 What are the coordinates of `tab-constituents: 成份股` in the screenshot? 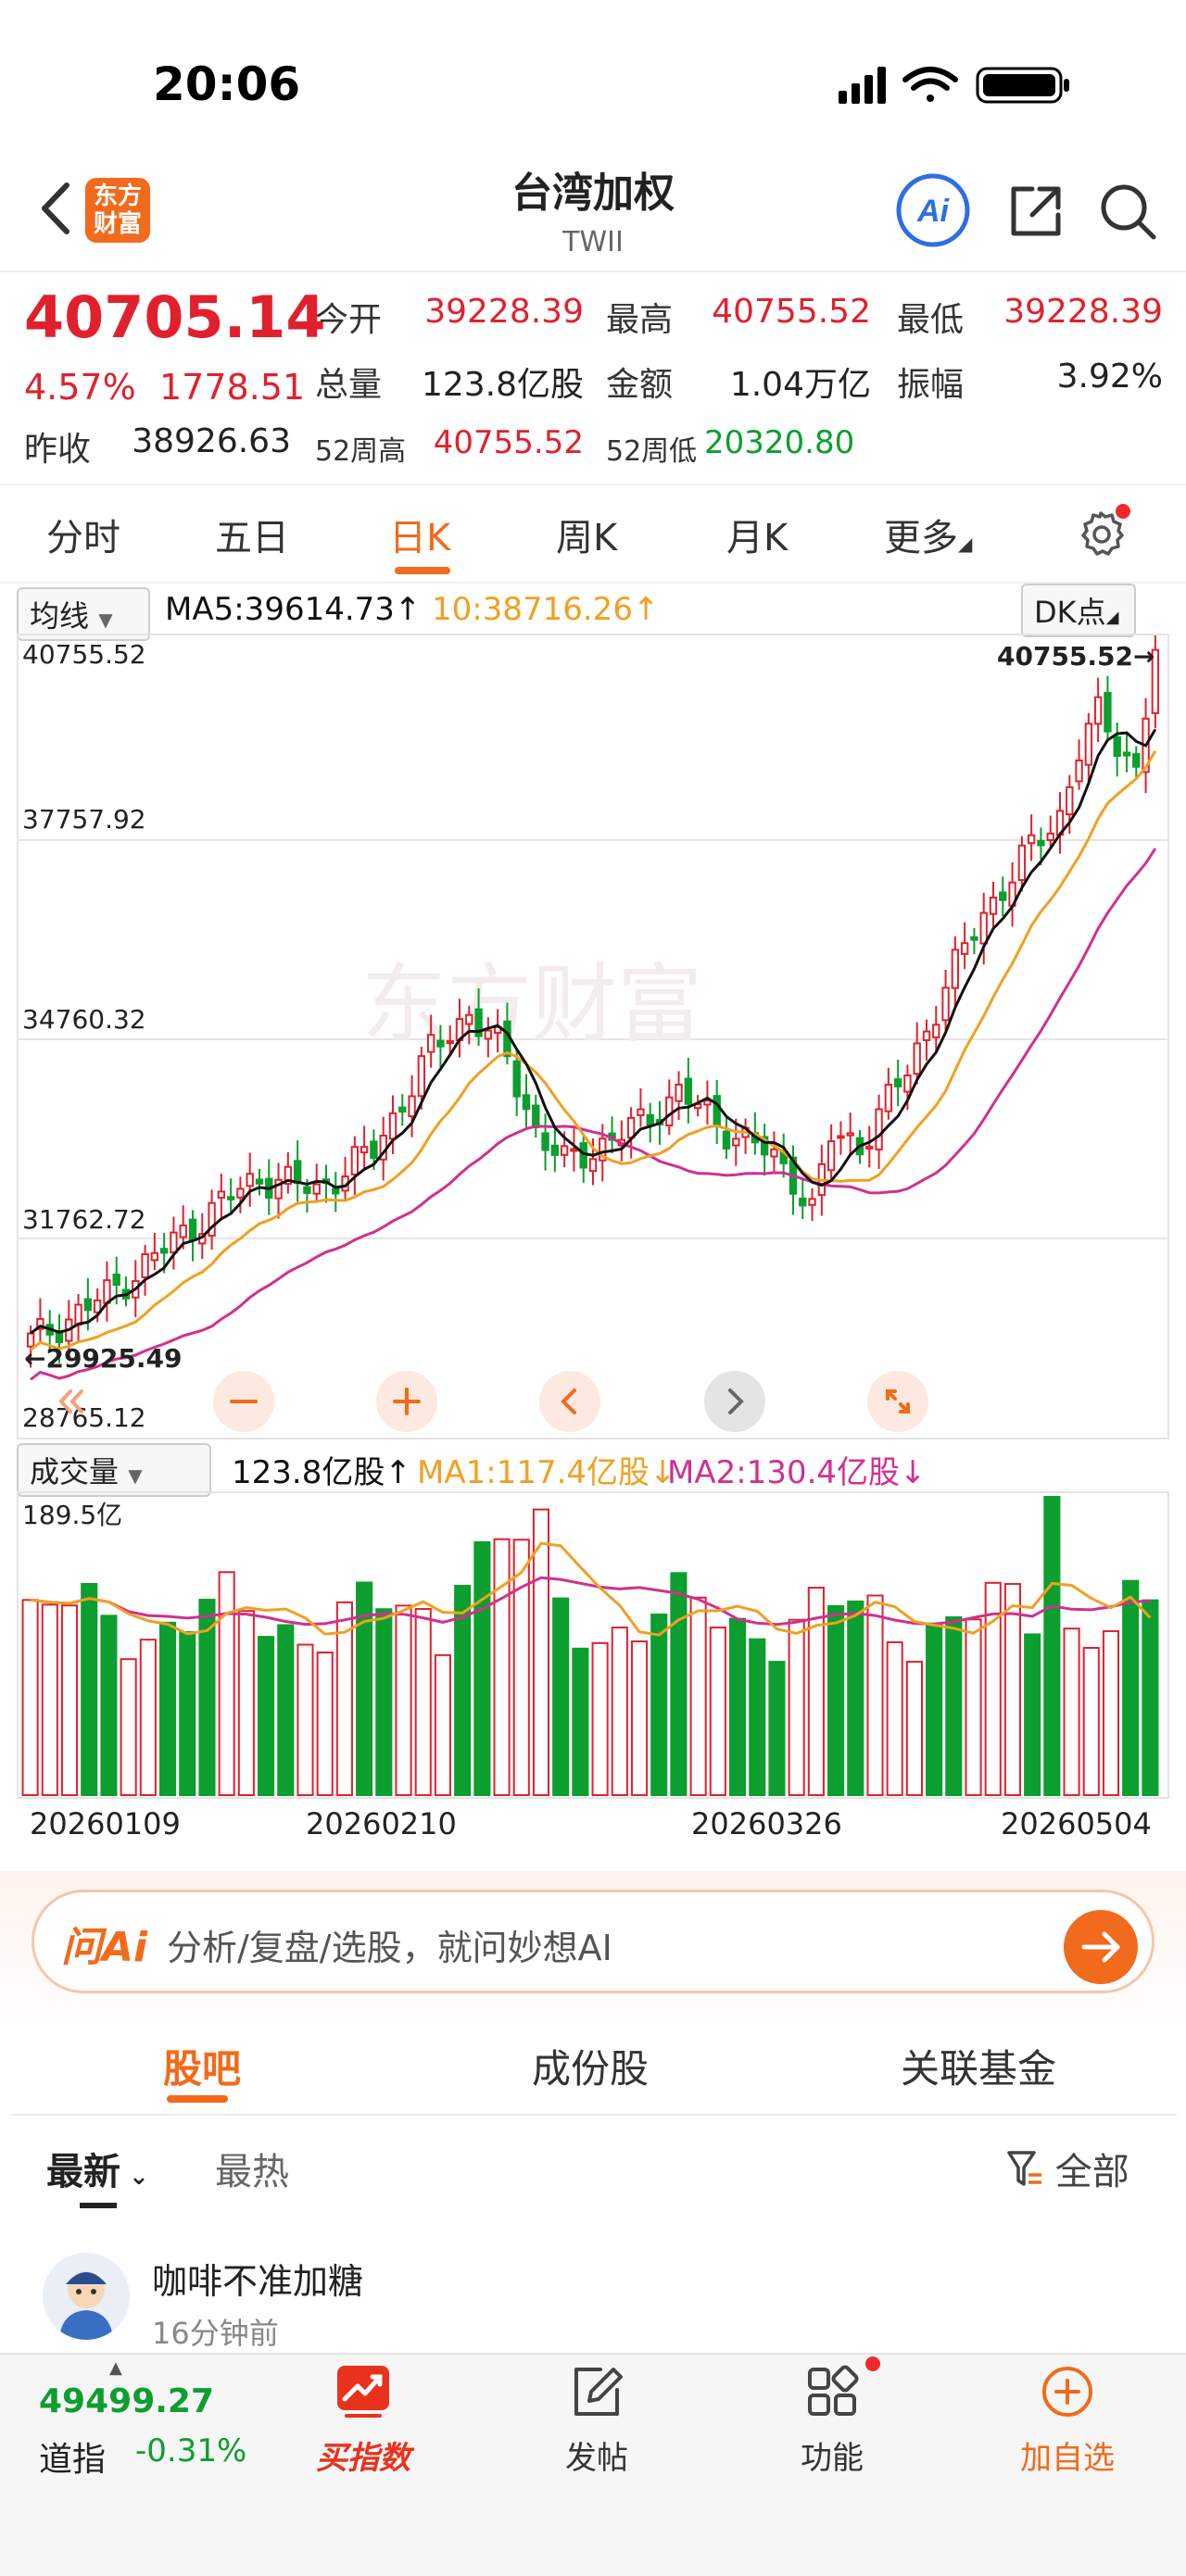 It's located at (590, 2066).